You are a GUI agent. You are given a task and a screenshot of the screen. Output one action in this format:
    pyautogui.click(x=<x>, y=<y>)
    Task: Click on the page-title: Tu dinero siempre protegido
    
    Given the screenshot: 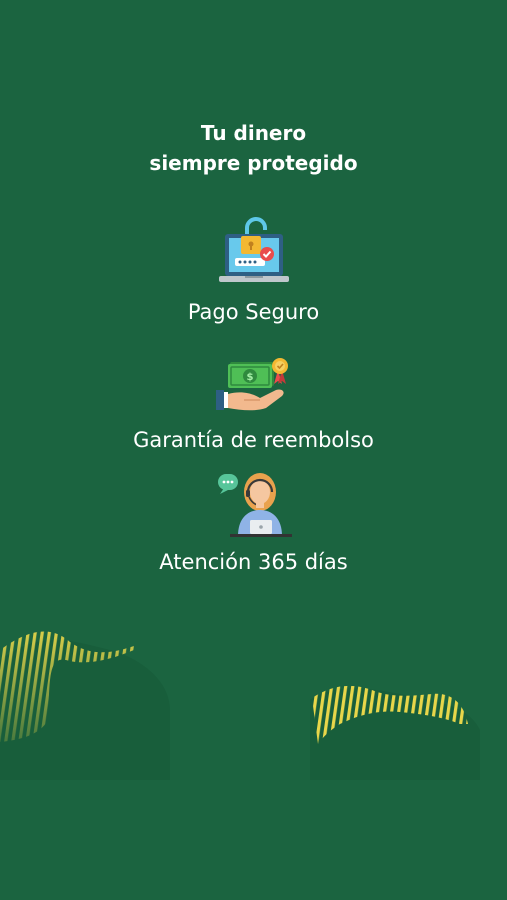 What is the action you would take?
    pyautogui.click(x=253, y=148)
    